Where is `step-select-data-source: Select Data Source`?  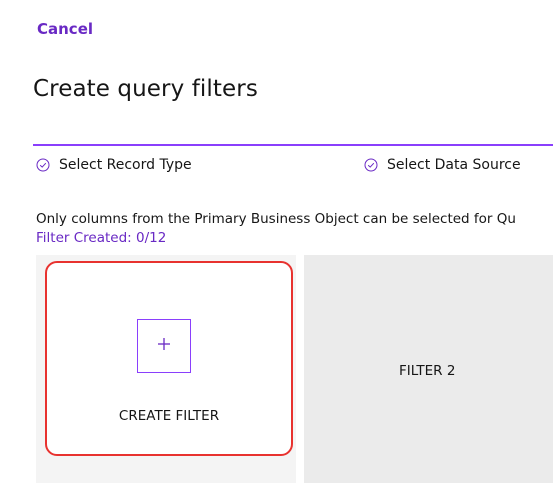
step-select-data-source: Select Data Source is located at coordinates (442, 165).